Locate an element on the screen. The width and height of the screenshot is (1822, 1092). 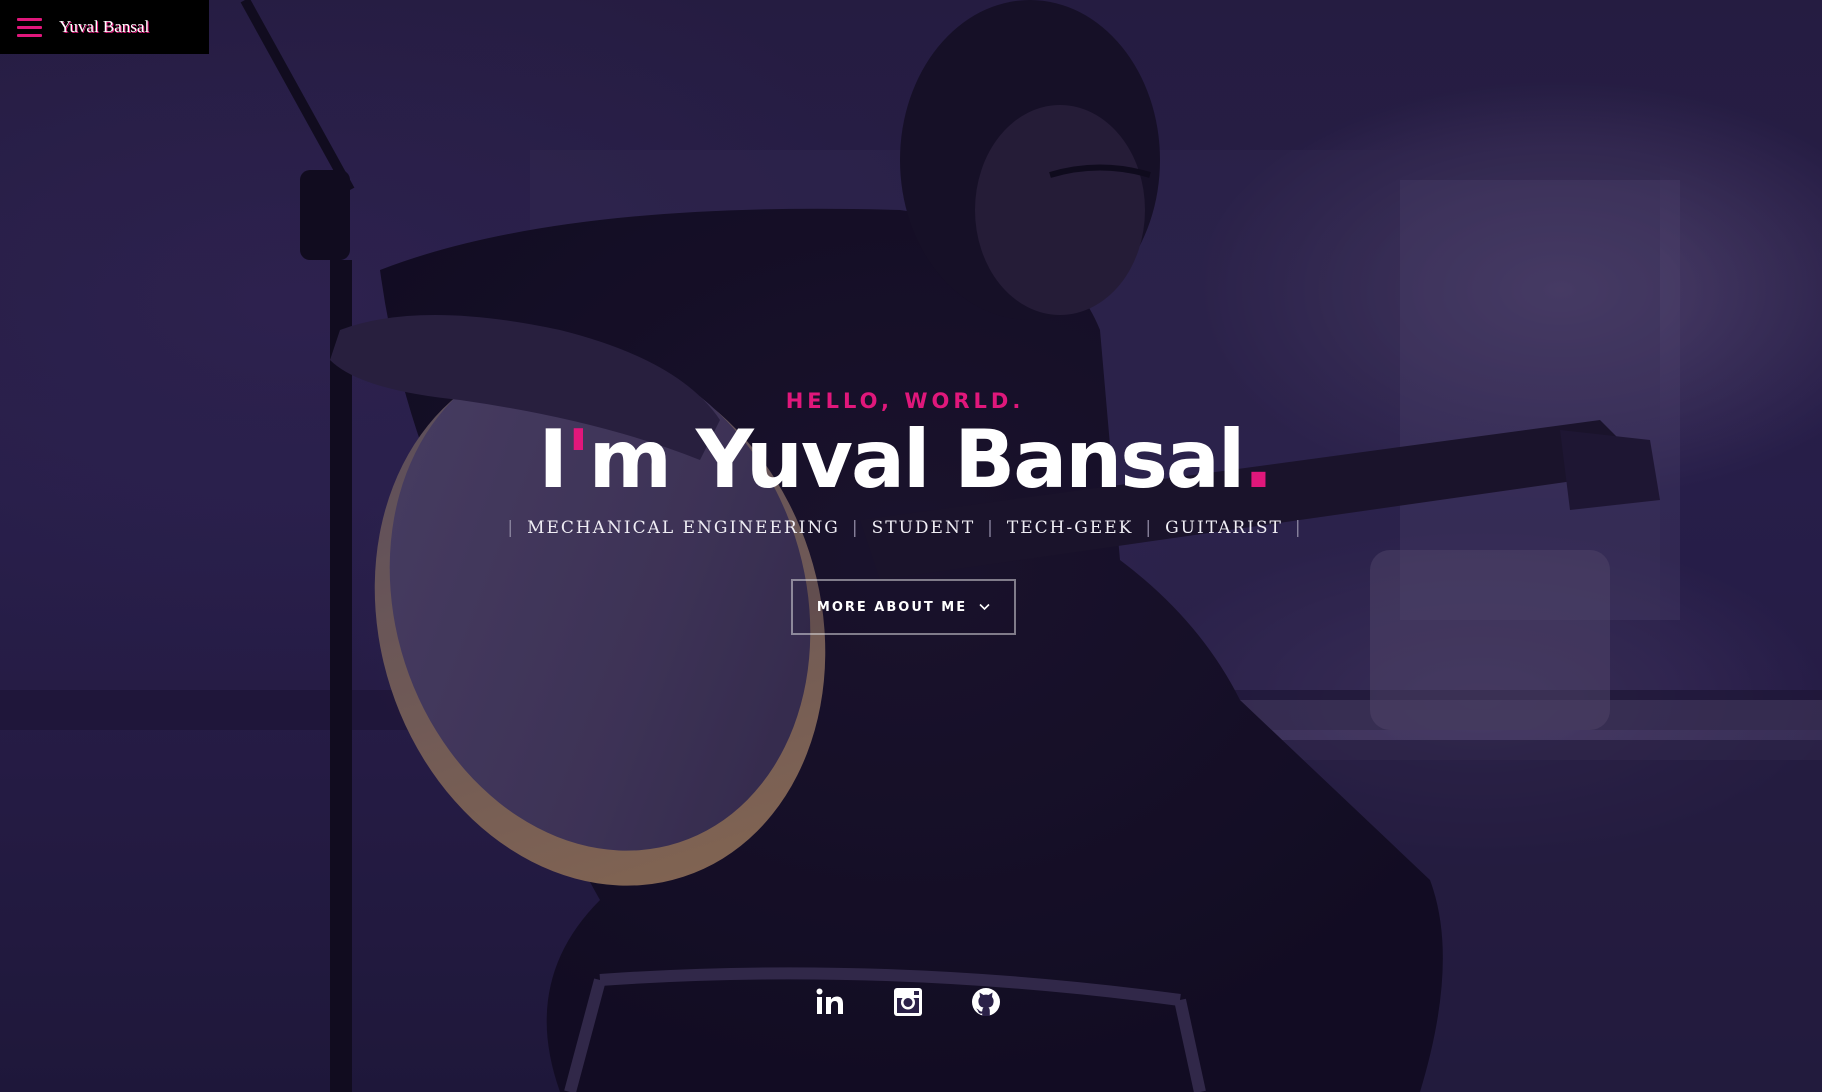
more-about-me-button: MORE ABOUT ME is located at coordinates (903, 607).